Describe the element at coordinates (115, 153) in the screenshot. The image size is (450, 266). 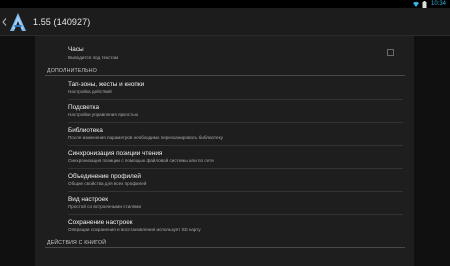
I see `pref-title: Синхронизация позиции чтения` at that location.